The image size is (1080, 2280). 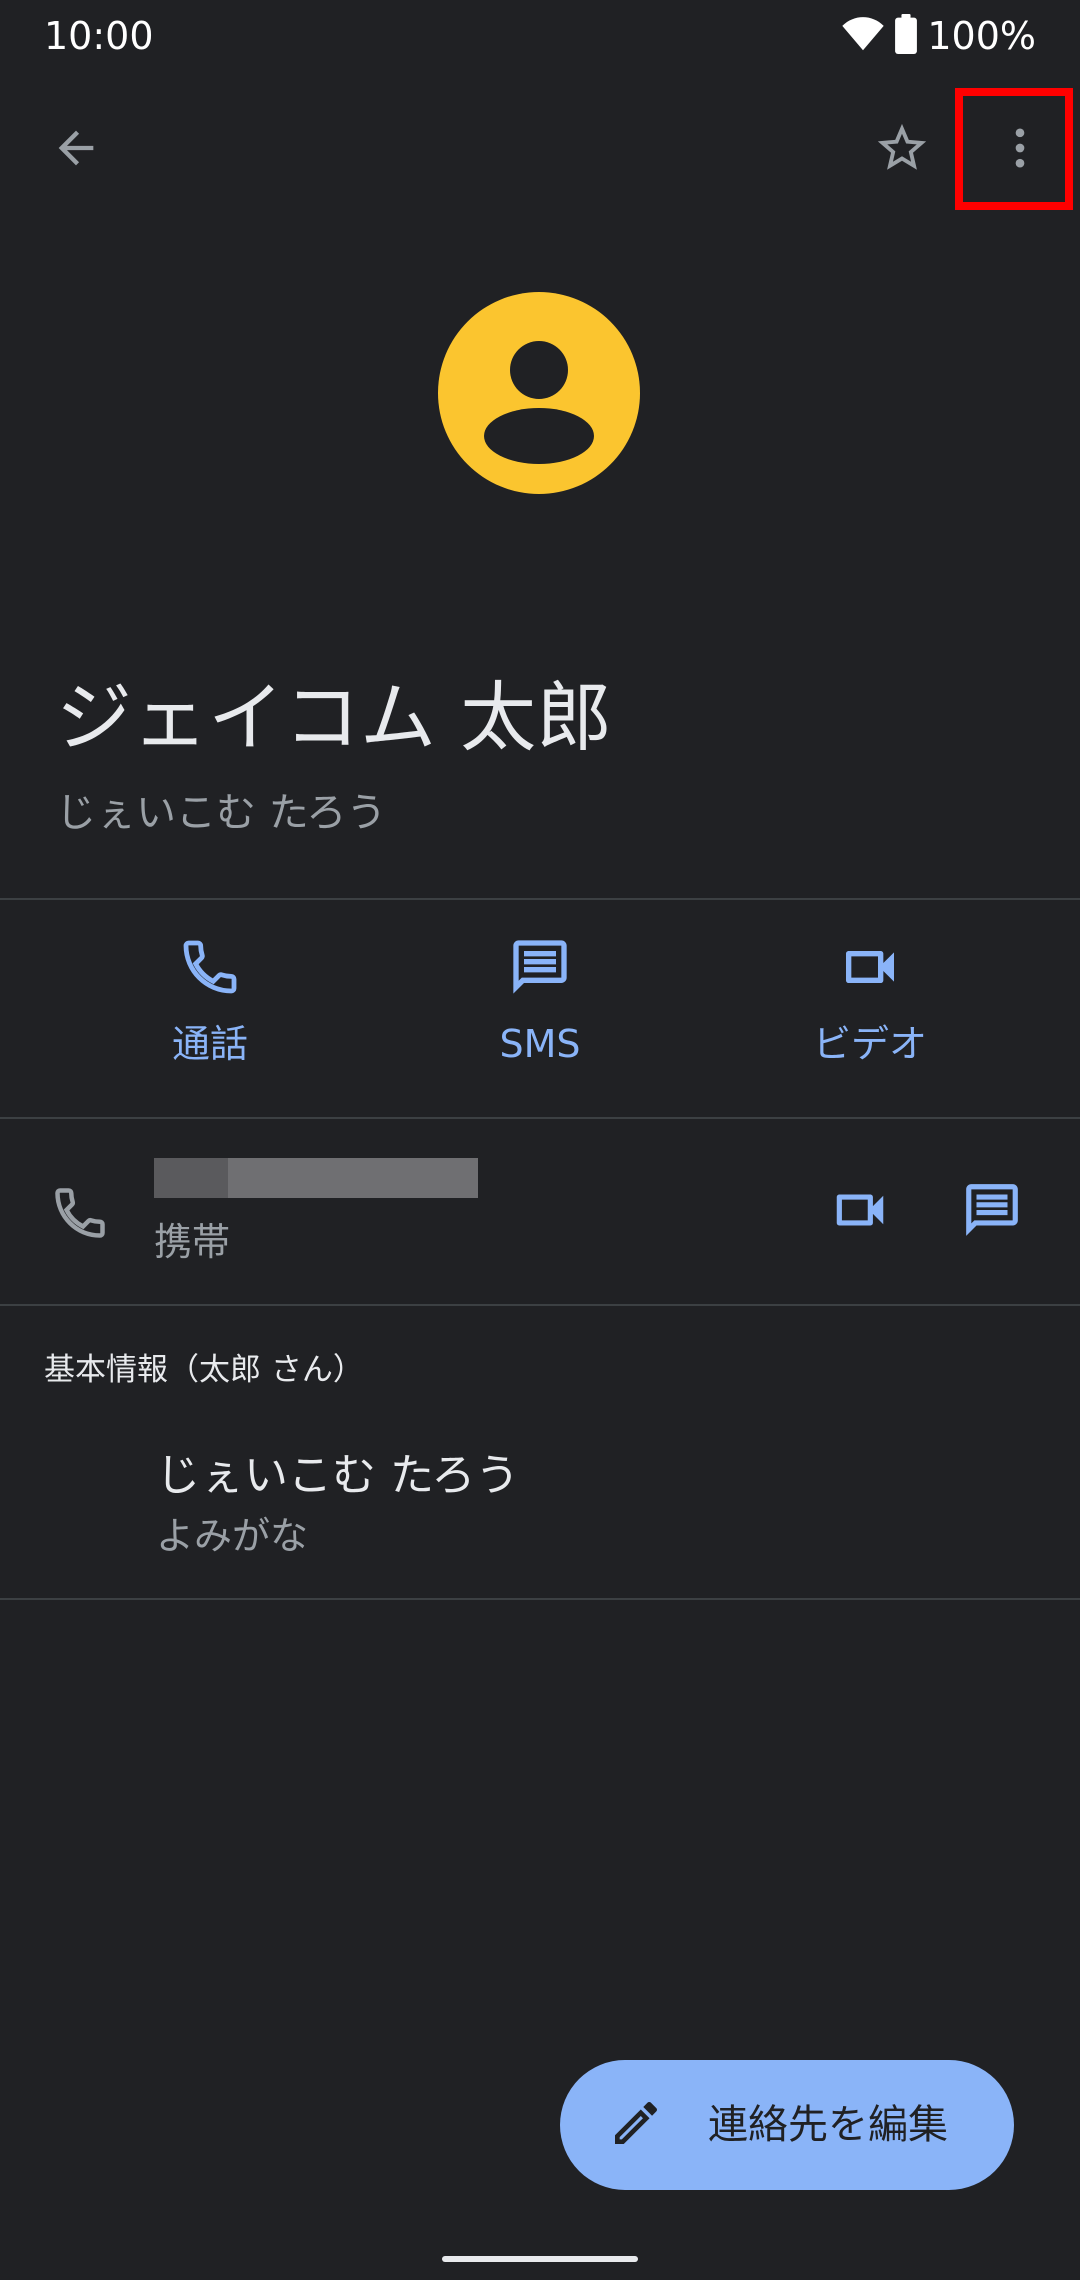 I want to click on person-icon, so click(x=539, y=417).